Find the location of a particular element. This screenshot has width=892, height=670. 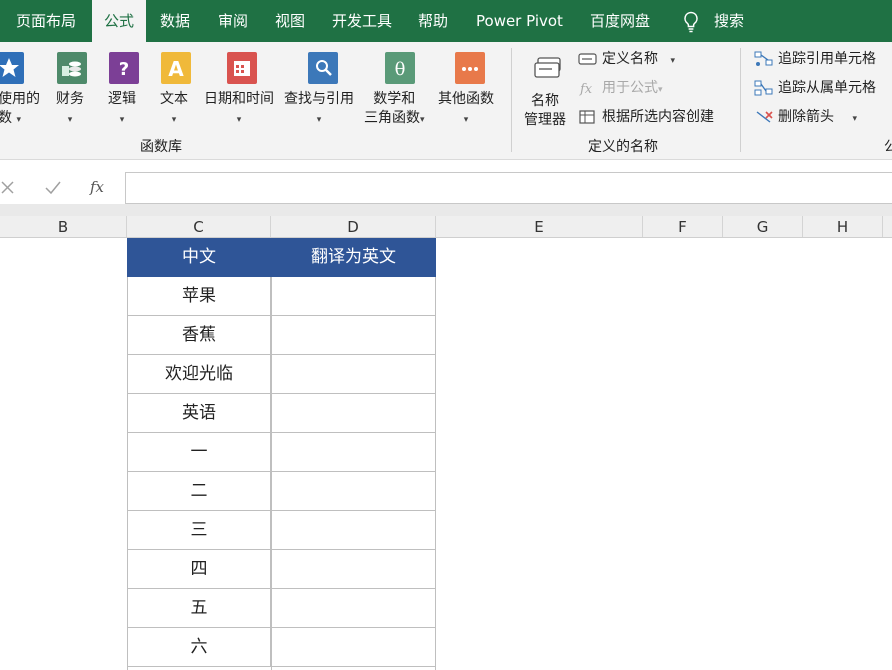

define-name-button: 定义名称 ▾ is located at coordinates (626, 59).